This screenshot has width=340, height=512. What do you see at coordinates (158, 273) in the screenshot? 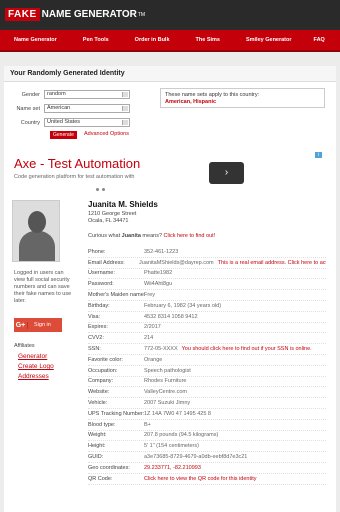
I see `detail-value: Phatte1982` at bounding box center [158, 273].